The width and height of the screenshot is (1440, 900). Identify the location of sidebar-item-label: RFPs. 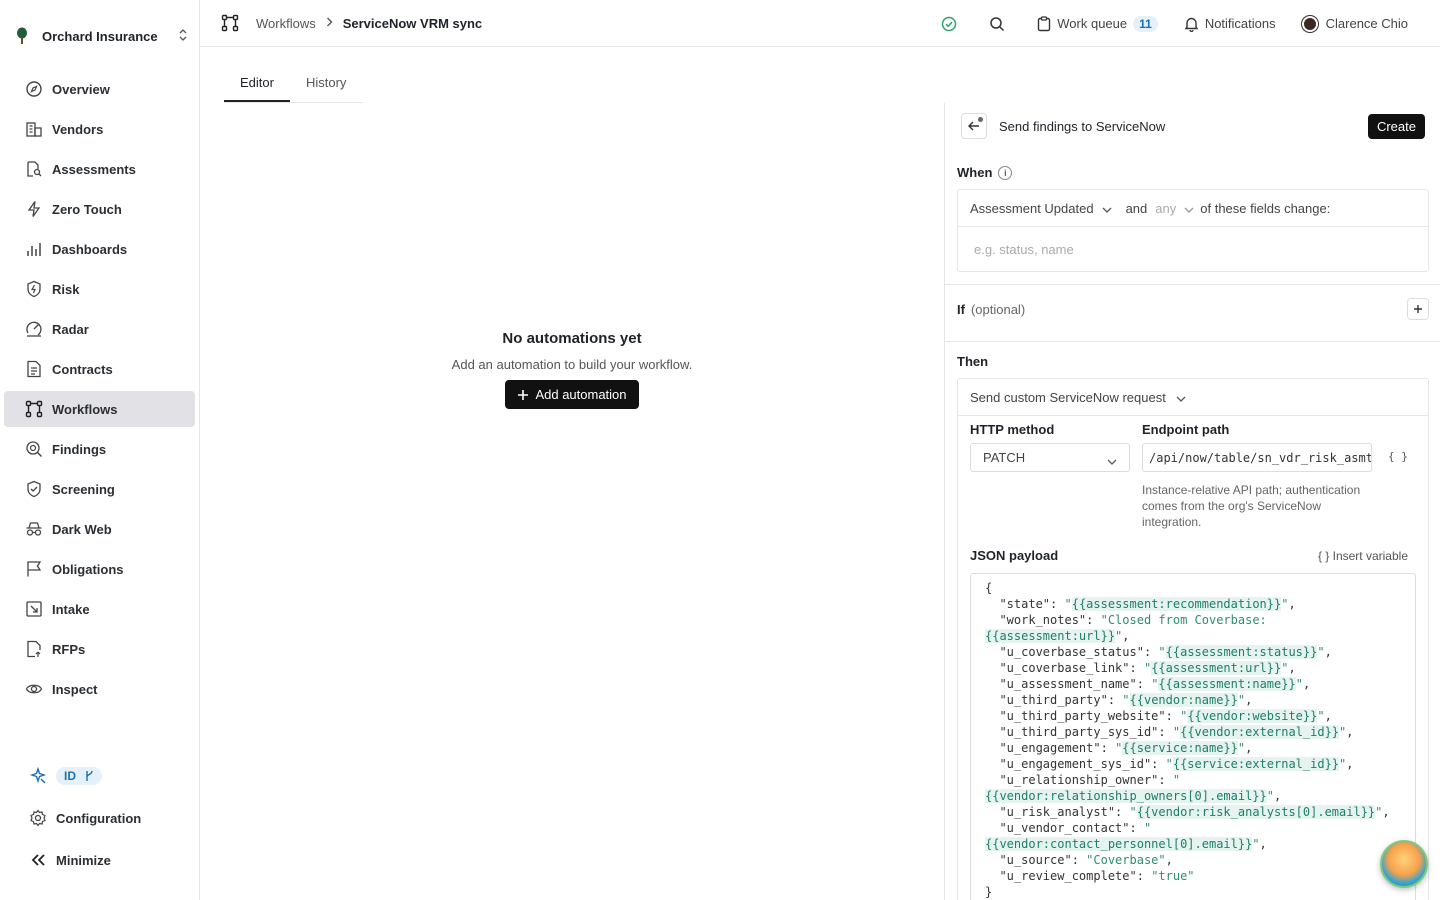
(69, 649).